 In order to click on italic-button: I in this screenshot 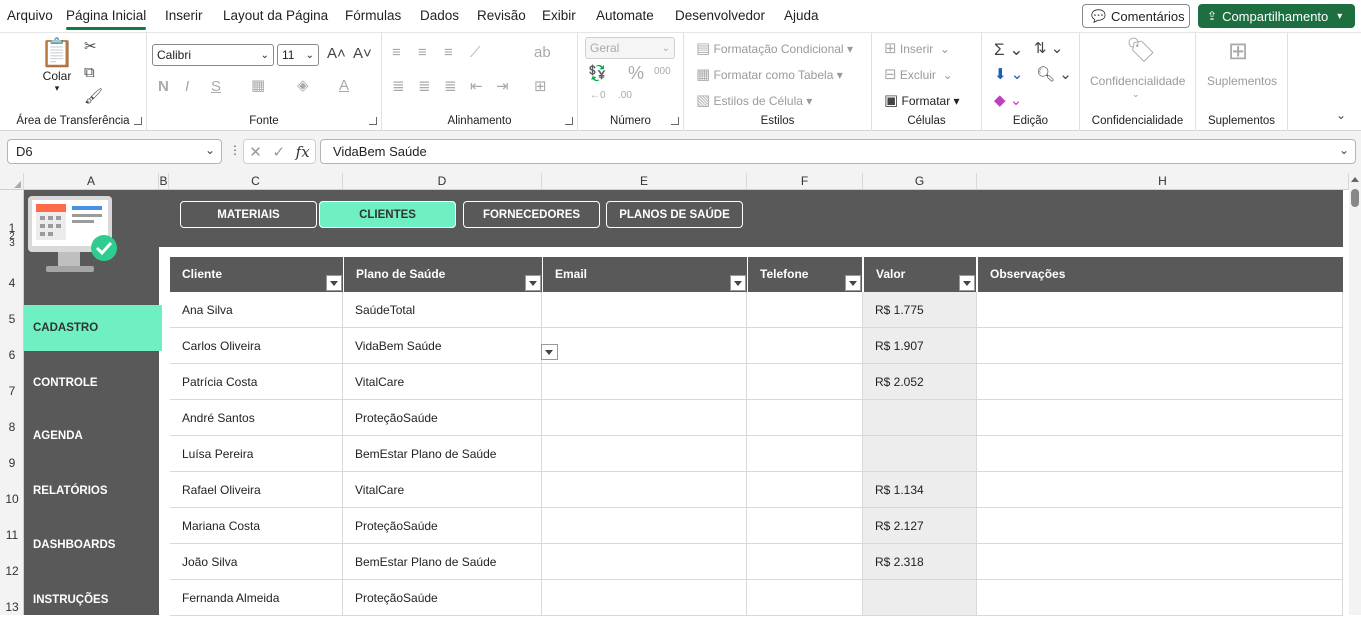, I will do `click(187, 86)`.